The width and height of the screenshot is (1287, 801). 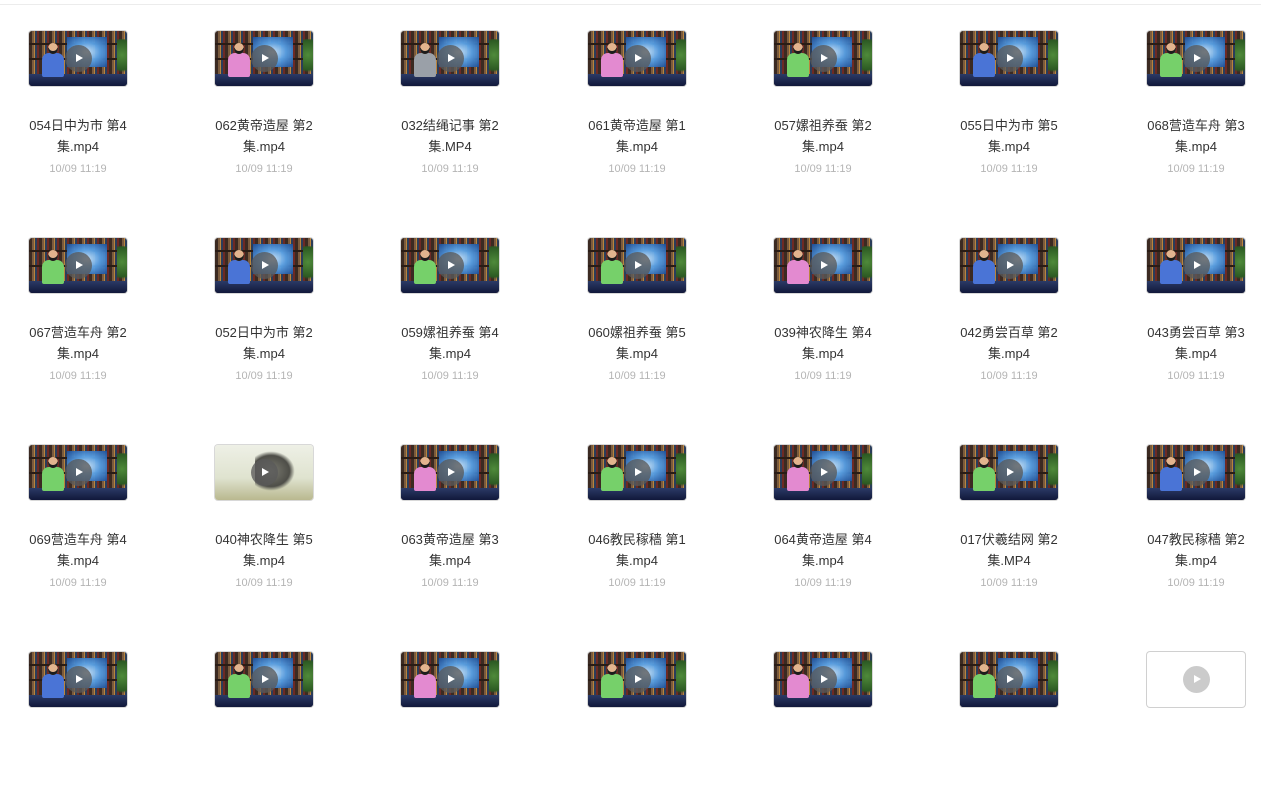 I want to click on file-name: 055日中为市 第5 集.mp4, so click(x=1009, y=136).